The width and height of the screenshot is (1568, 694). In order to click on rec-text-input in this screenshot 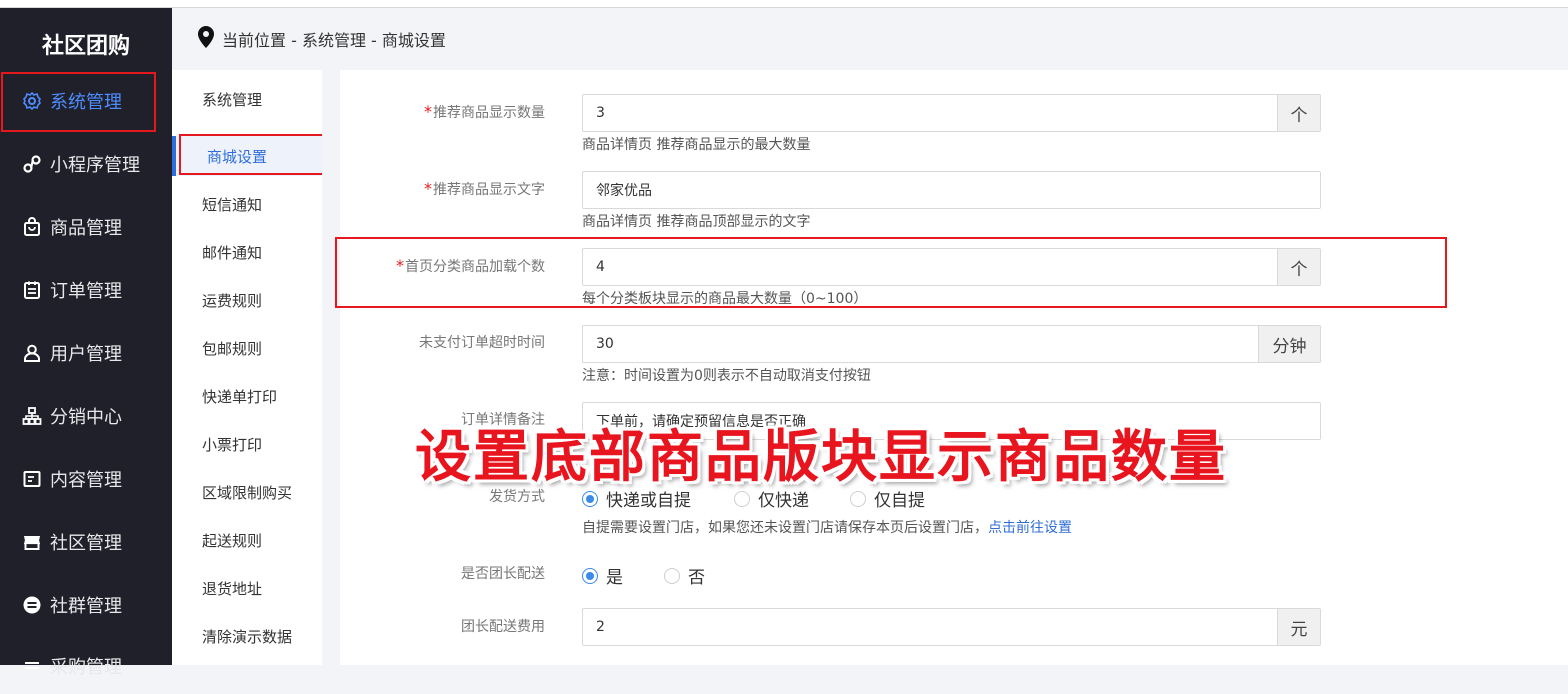, I will do `click(951, 190)`.